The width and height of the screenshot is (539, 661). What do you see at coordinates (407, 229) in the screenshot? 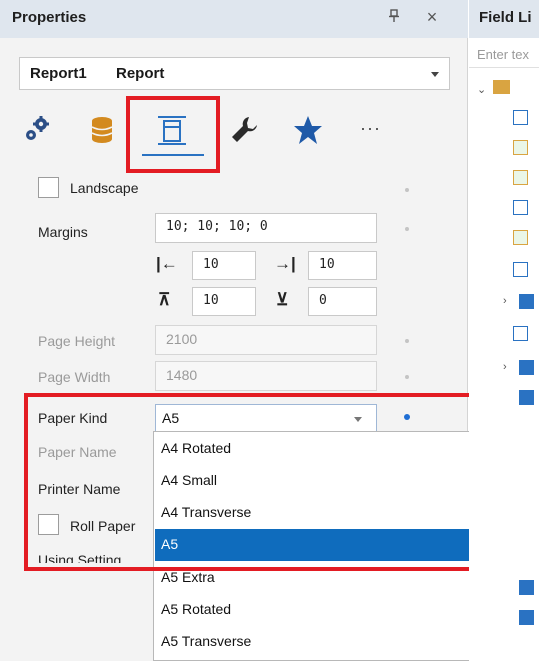
I see `margins-default-dot` at bounding box center [407, 229].